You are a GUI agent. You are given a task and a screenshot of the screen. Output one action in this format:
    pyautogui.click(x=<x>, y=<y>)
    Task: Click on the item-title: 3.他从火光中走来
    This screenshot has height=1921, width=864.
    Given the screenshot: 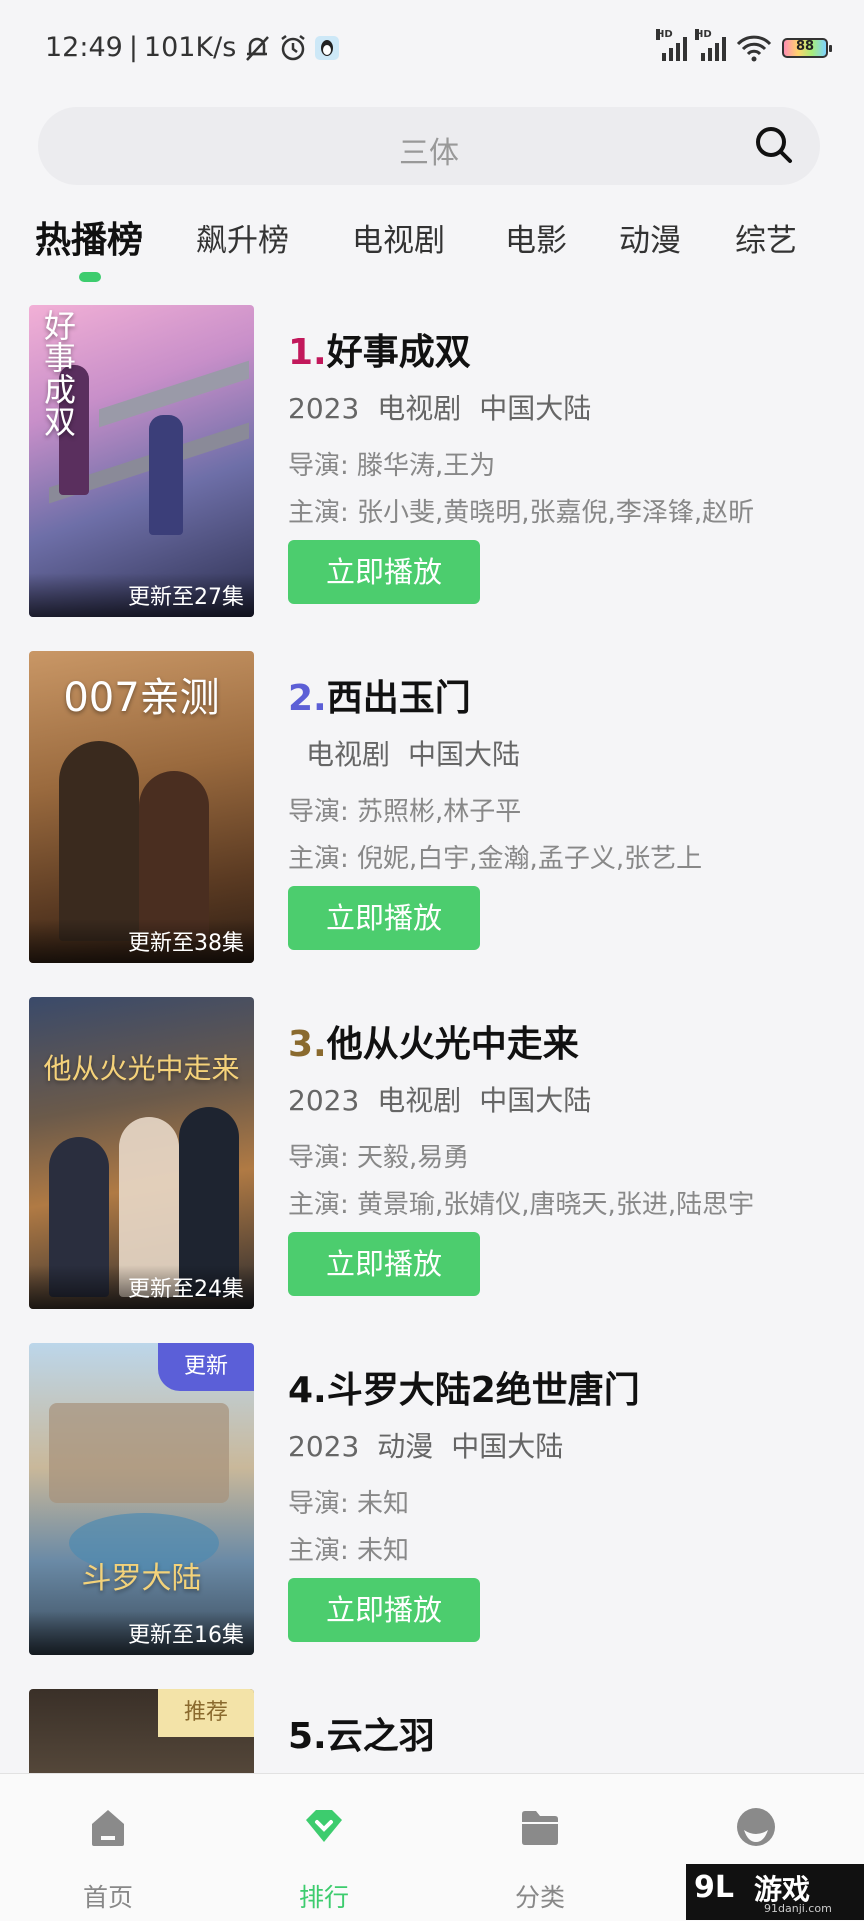 What is the action you would take?
    pyautogui.click(x=433, y=1041)
    